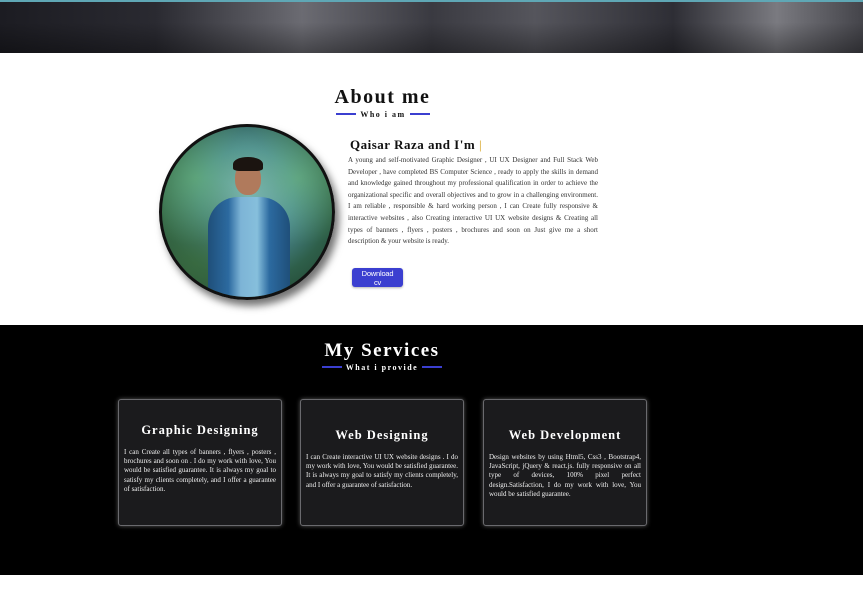  I want to click on photo-person-hair, so click(248, 164).